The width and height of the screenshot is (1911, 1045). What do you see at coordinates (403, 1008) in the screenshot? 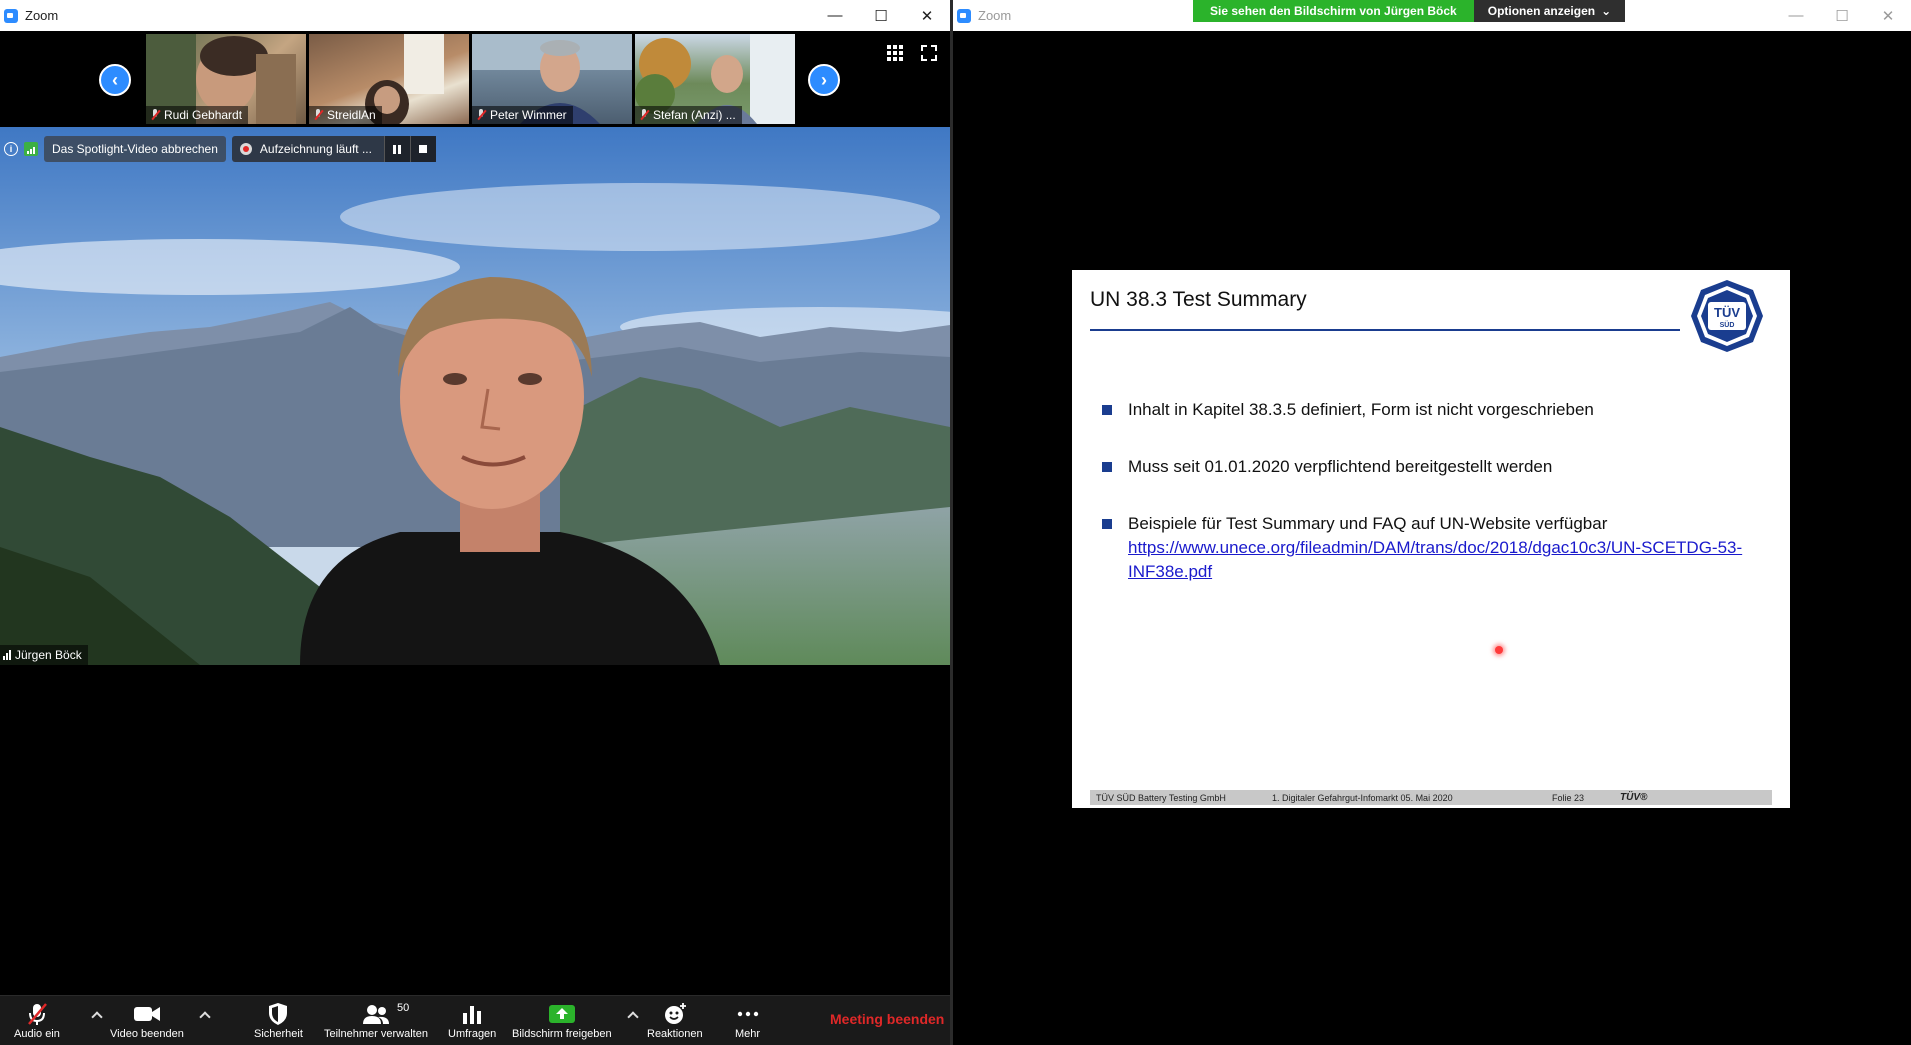
I see `participants-count: 50` at bounding box center [403, 1008].